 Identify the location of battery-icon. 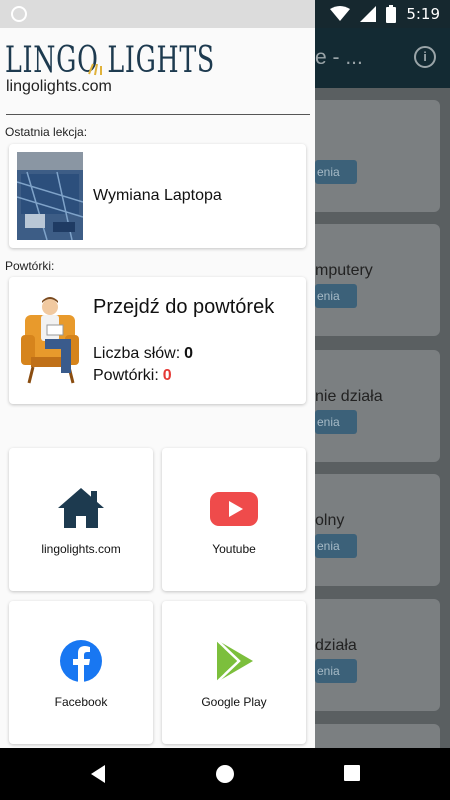
(391, 14).